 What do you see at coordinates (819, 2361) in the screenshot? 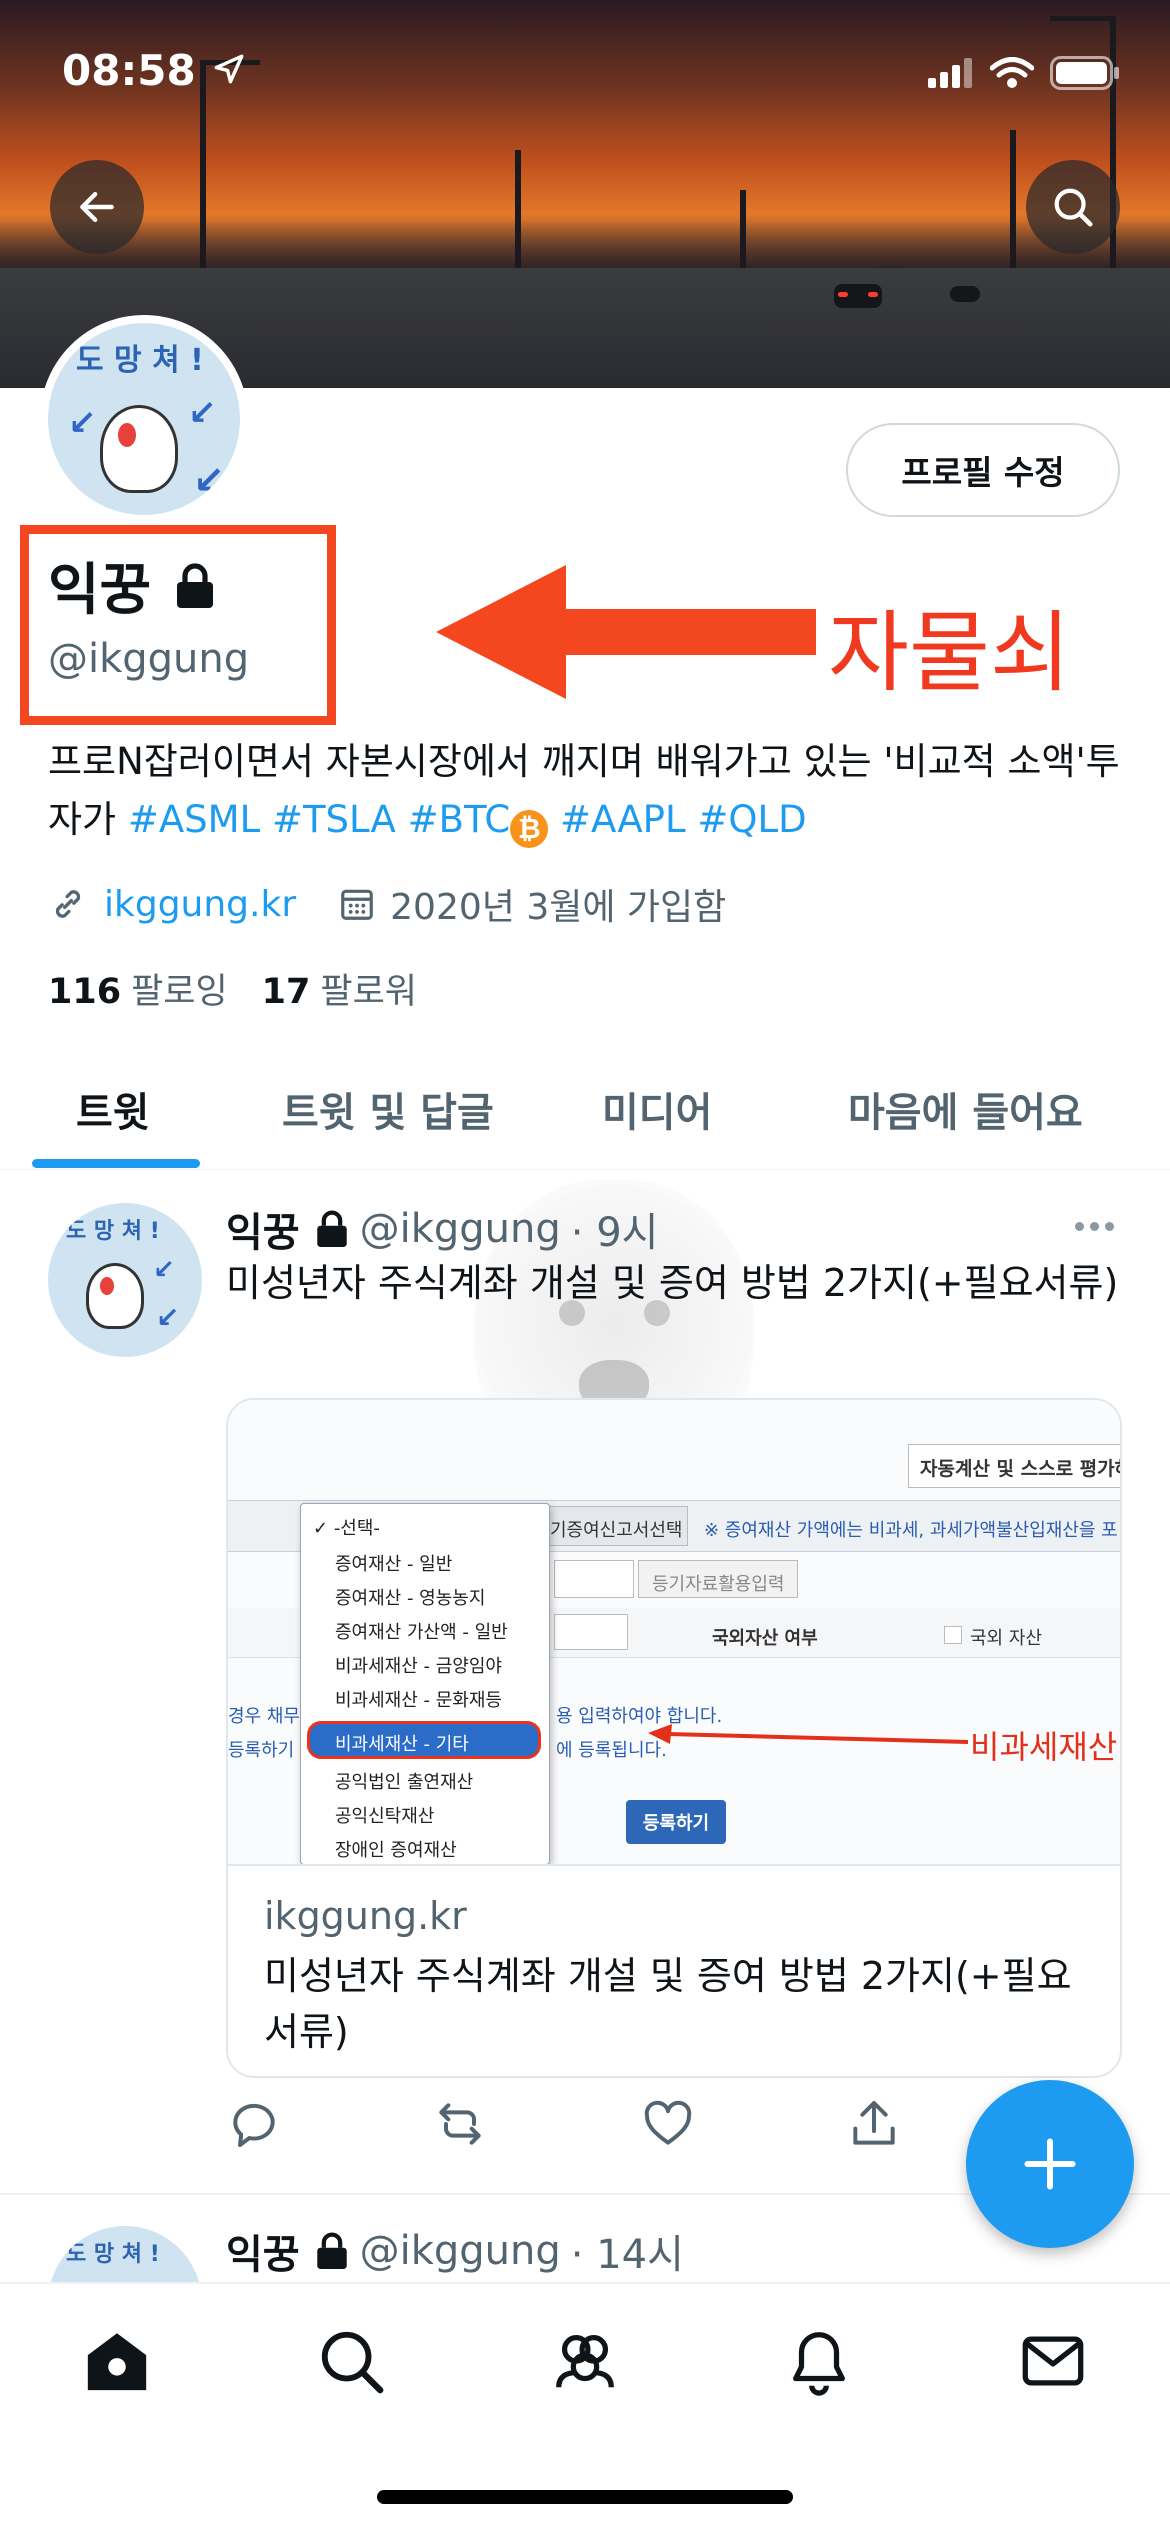
I see `notifications-bell-icon` at bounding box center [819, 2361].